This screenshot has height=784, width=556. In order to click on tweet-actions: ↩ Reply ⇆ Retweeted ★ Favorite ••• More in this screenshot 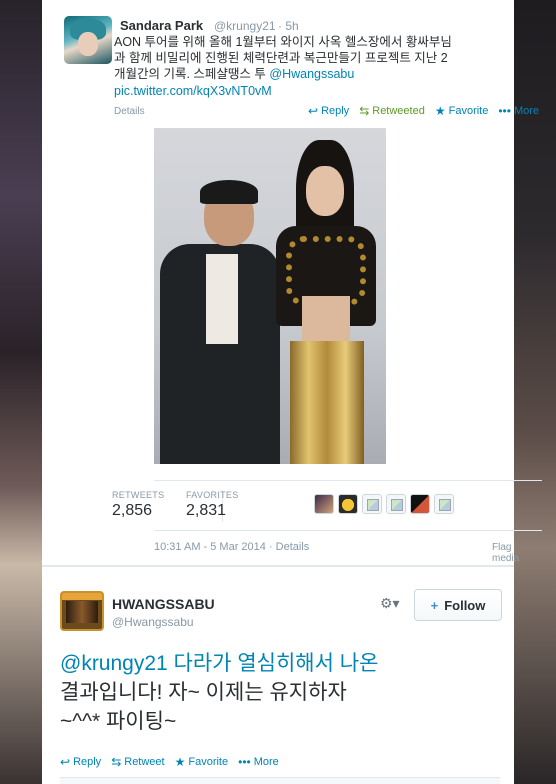, I will do `click(423, 111)`.